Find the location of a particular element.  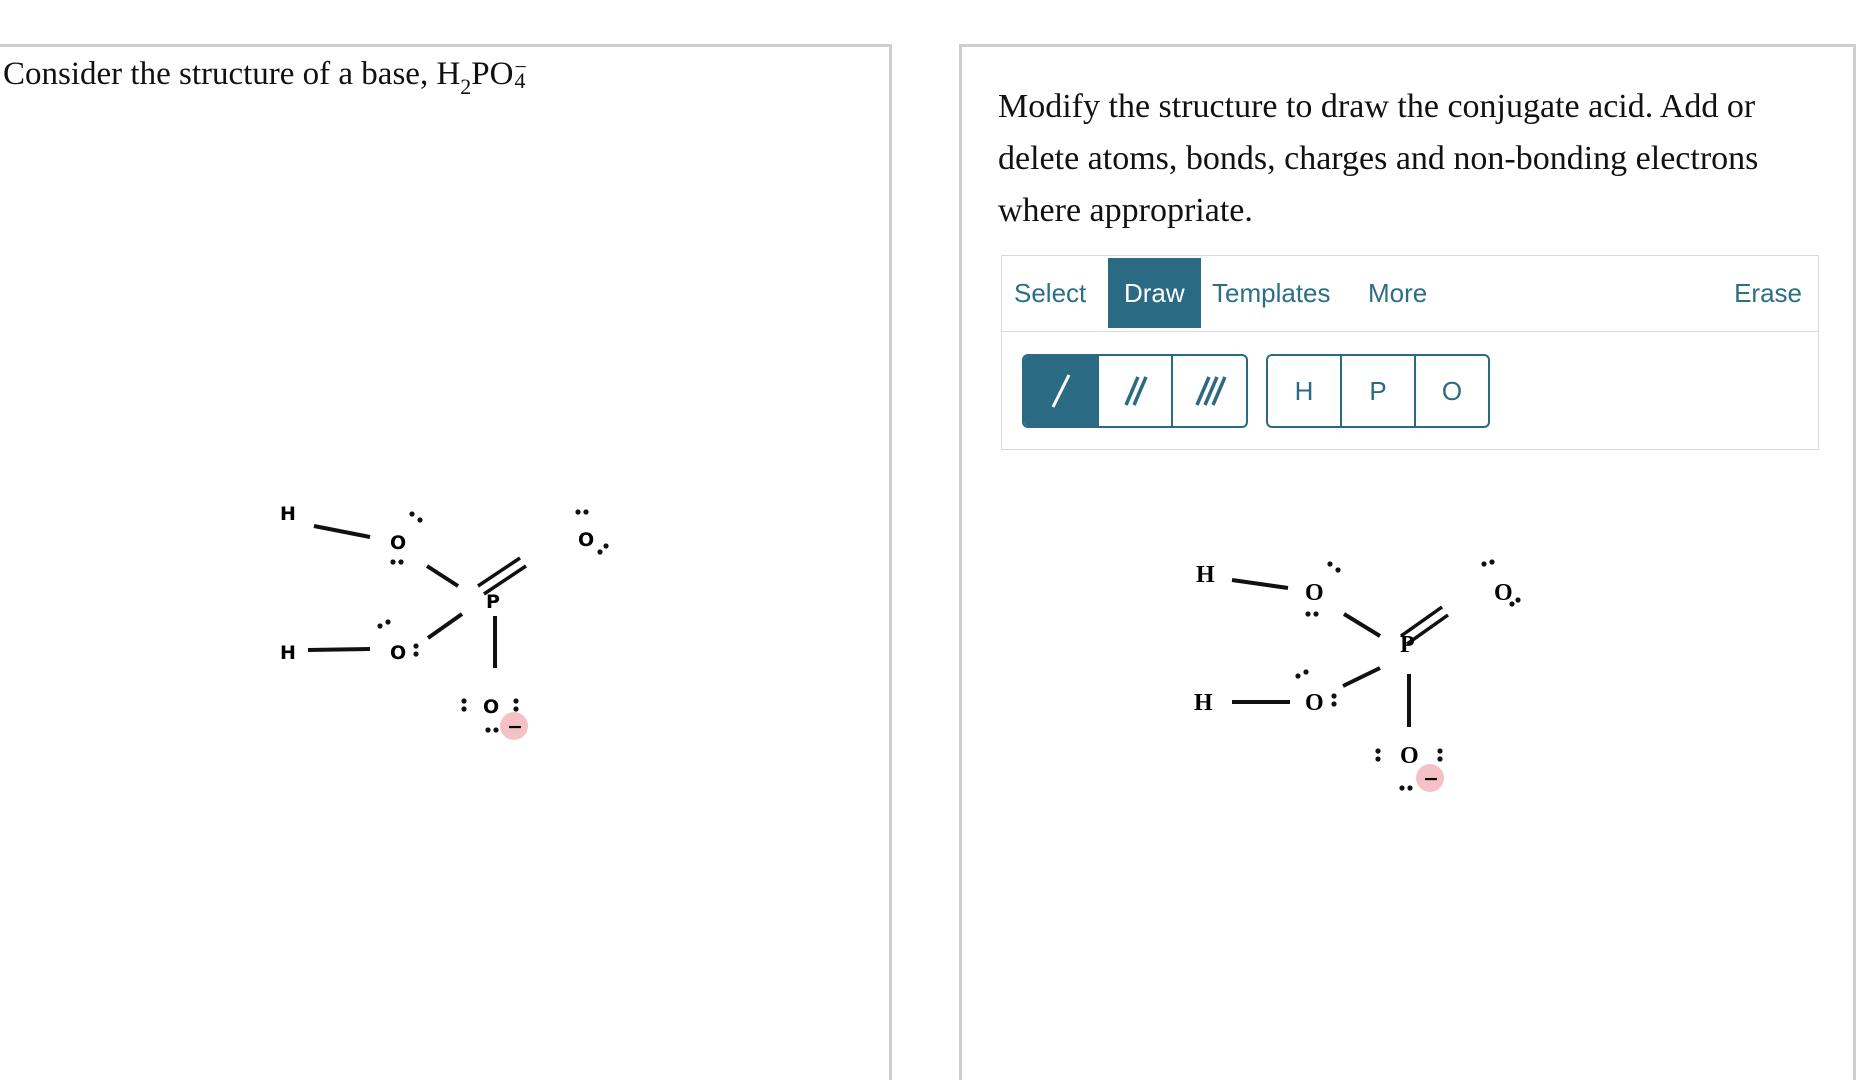

tab-draw: Draw is located at coordinates (1154, 293).